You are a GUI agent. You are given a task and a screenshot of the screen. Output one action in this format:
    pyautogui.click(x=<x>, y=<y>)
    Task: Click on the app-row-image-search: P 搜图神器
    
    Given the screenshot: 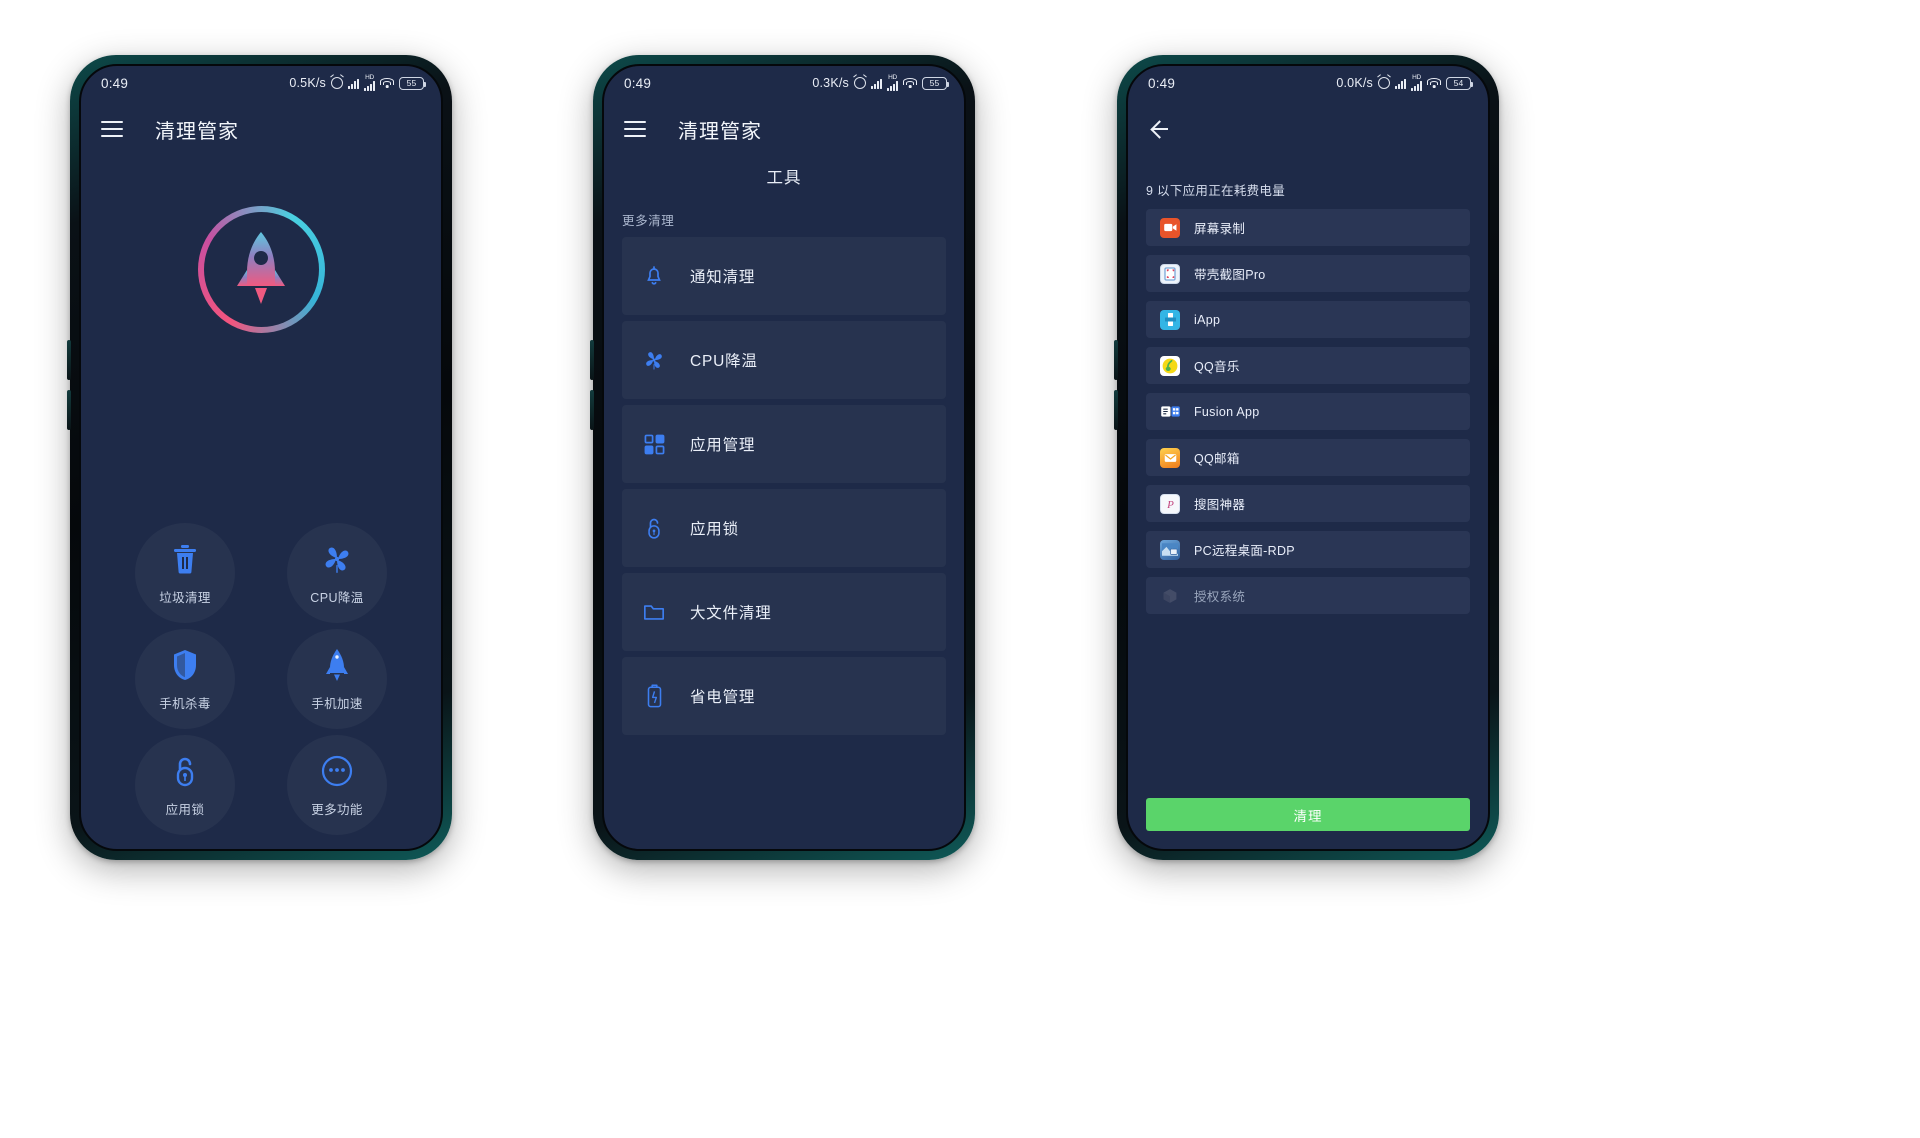 What is the action you would take?
    pyautogui.click(x=1308, y=503)
    